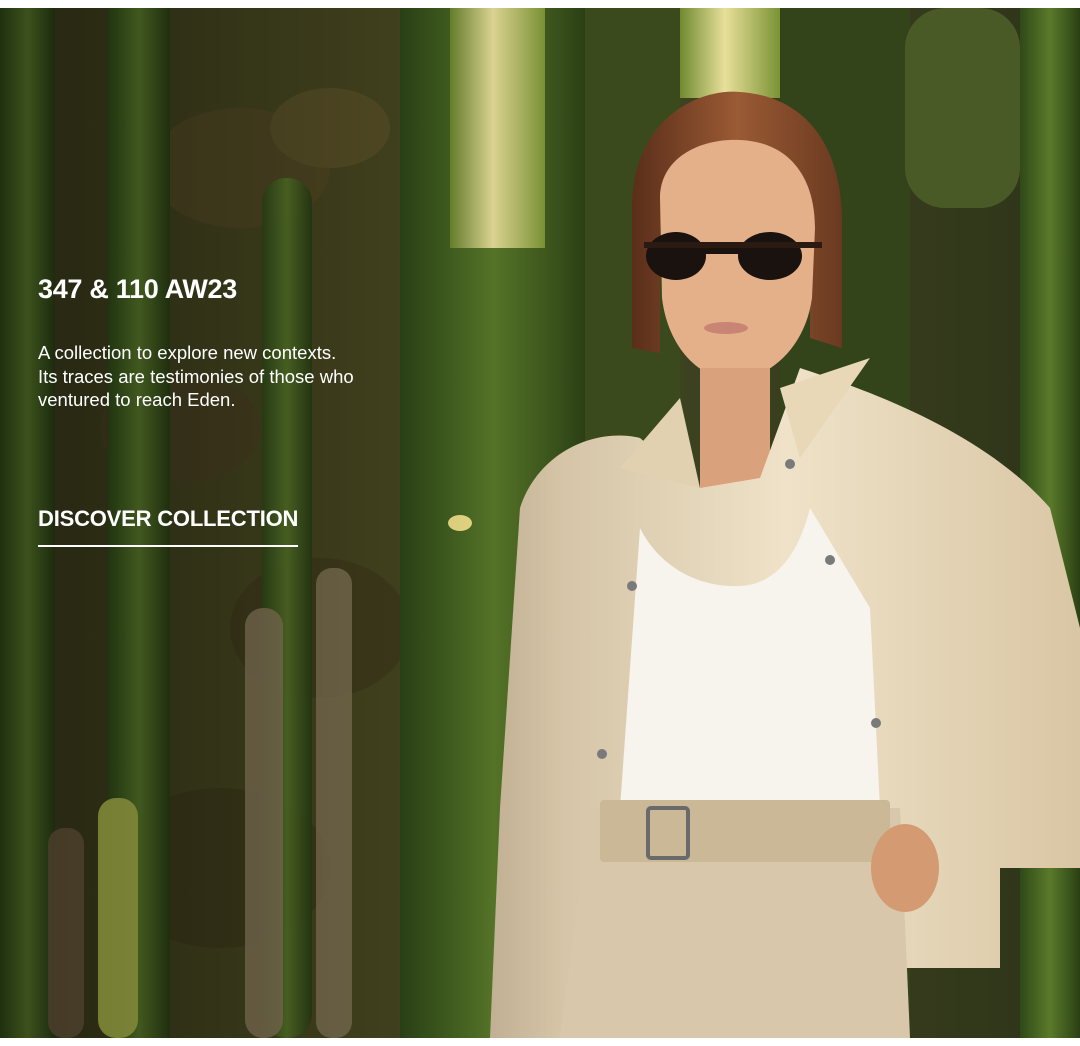  I want to click on discover-collection-link: DISCOVER COLLECTION, so click(168, 527).